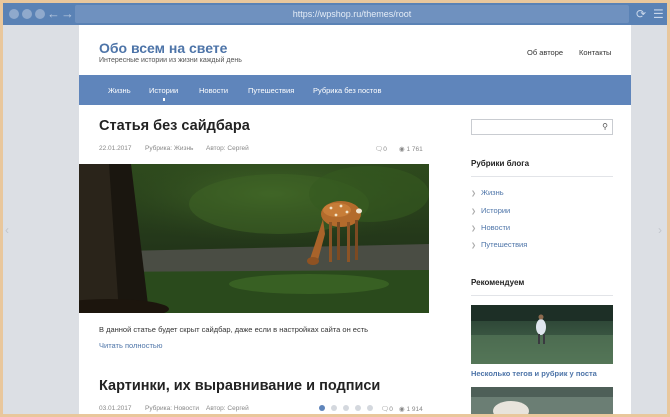  What do you see at coordinates (387, 409) in the screenshot?
I see `comment-count-2: 🗨︎0` at bounding box center [387, 409].